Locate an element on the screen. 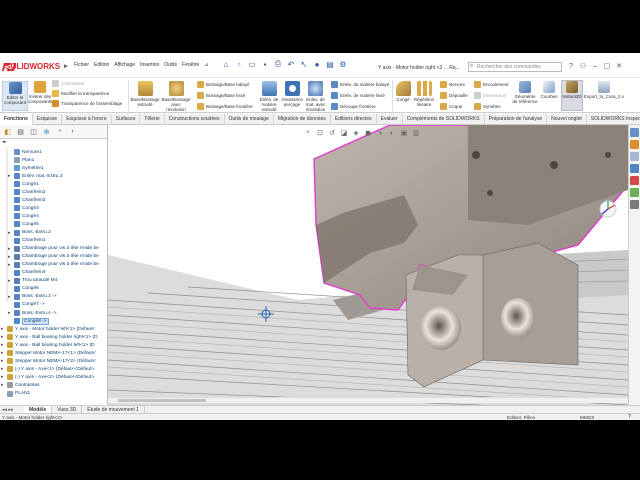  boss-loft-button: Bossage/Base lissé is located at coordinates (221, 95).